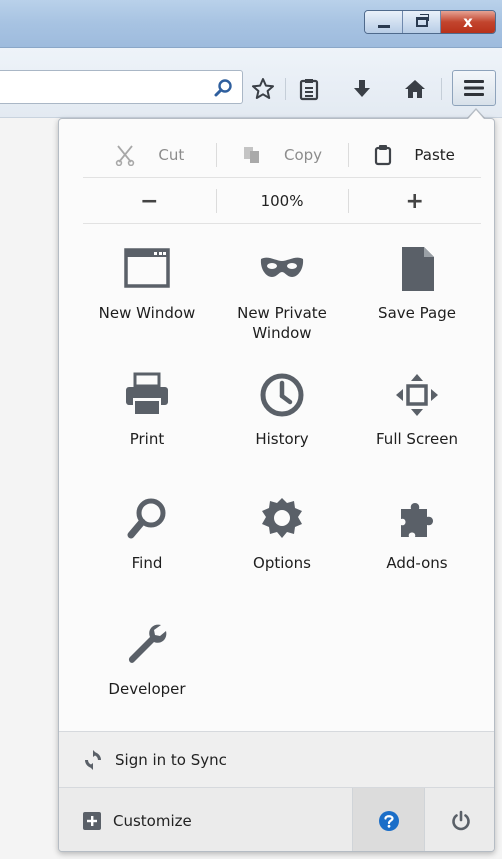 This screenshot has height=859, width=502. I want to click on close-button: x, so click(468, 22).